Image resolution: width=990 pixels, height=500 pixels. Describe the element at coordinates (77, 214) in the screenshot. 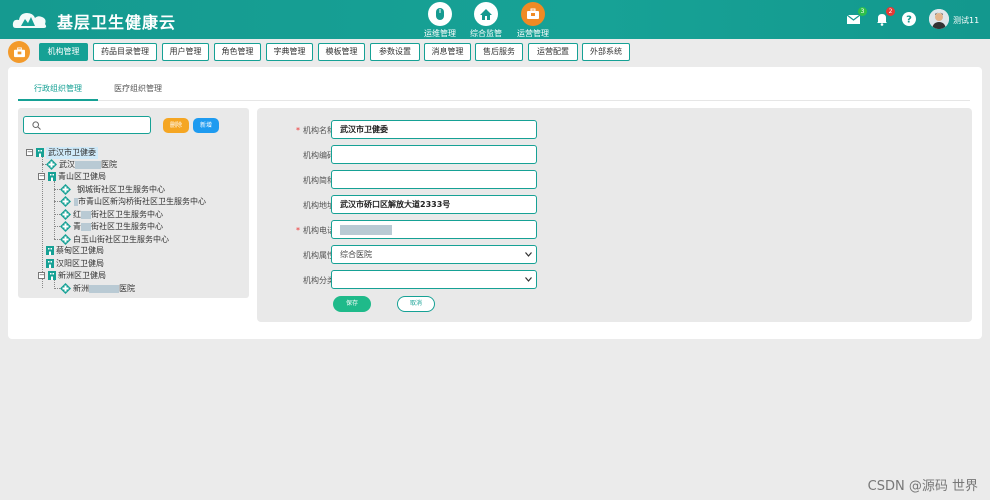

I see `tree-node-label: 红` at that location.